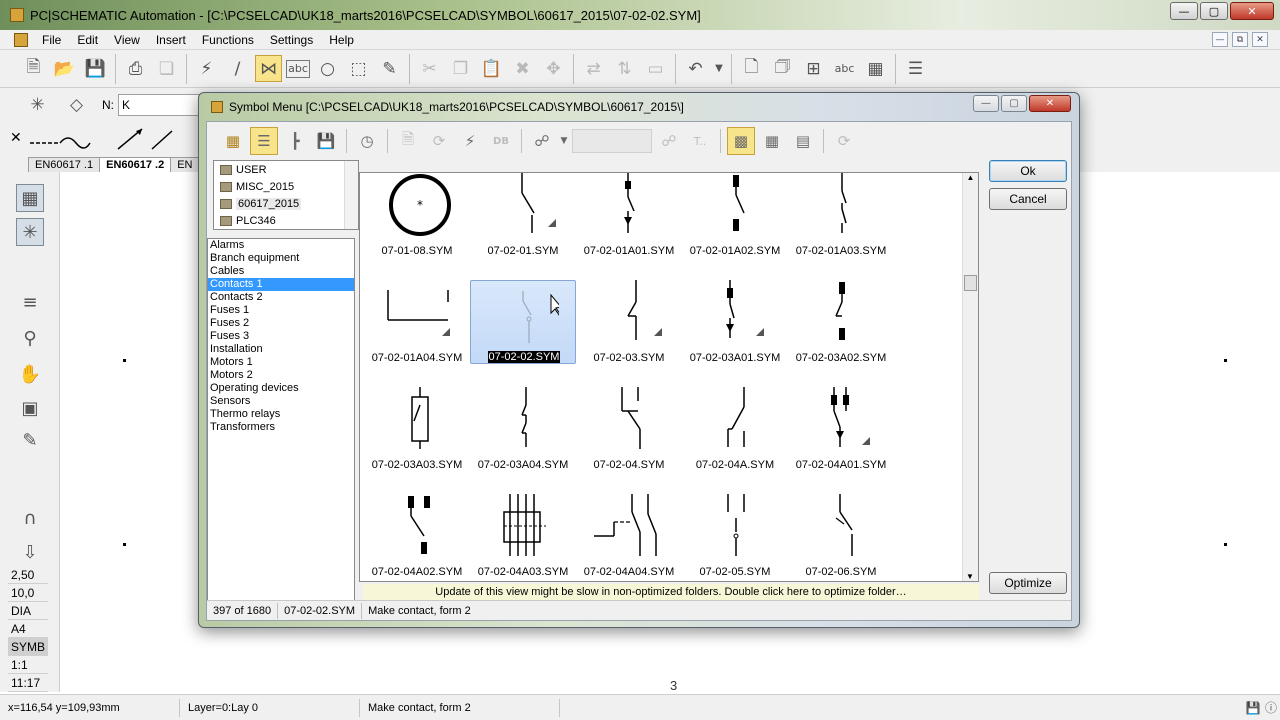 The width and height of the screenshot is (1280, 720). What do you see at coordinates (875, 68) in the screenshot?
I see `component-icon: ▦` at bounding box center [875, 68].